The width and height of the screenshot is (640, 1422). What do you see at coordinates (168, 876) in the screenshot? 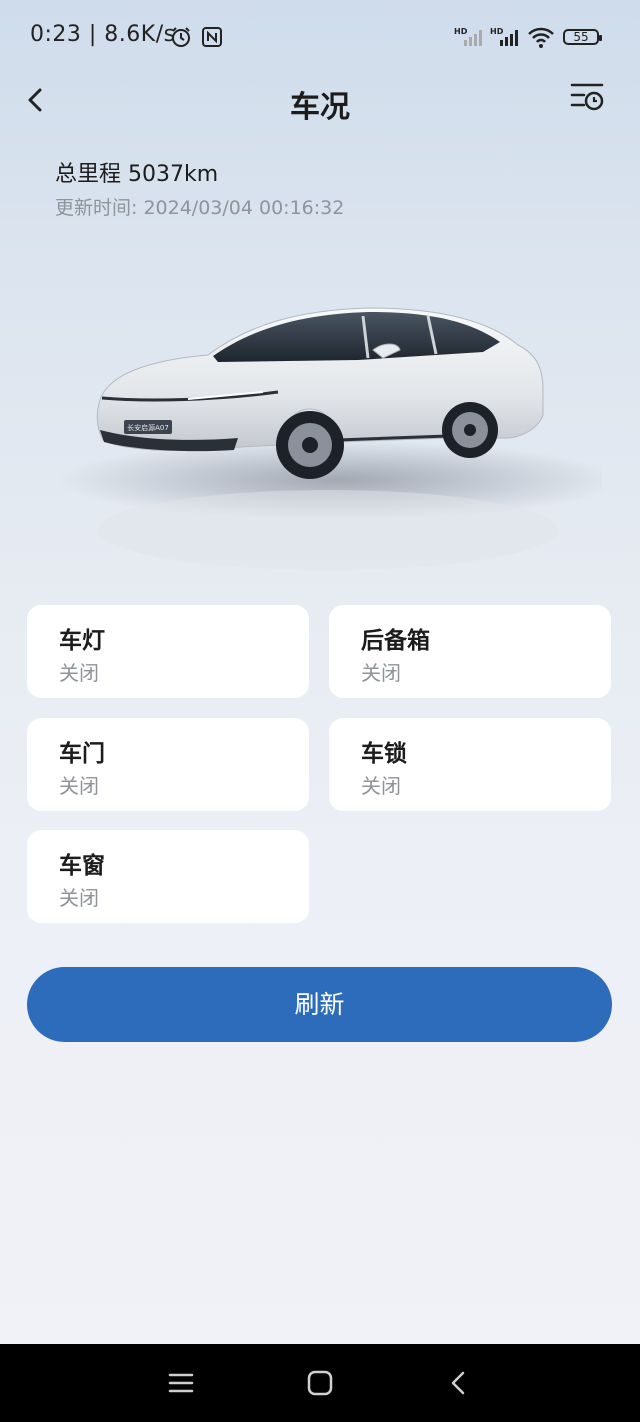
I see `status-card-windows: 车窗 关闭` at bounding box center [168, 876].